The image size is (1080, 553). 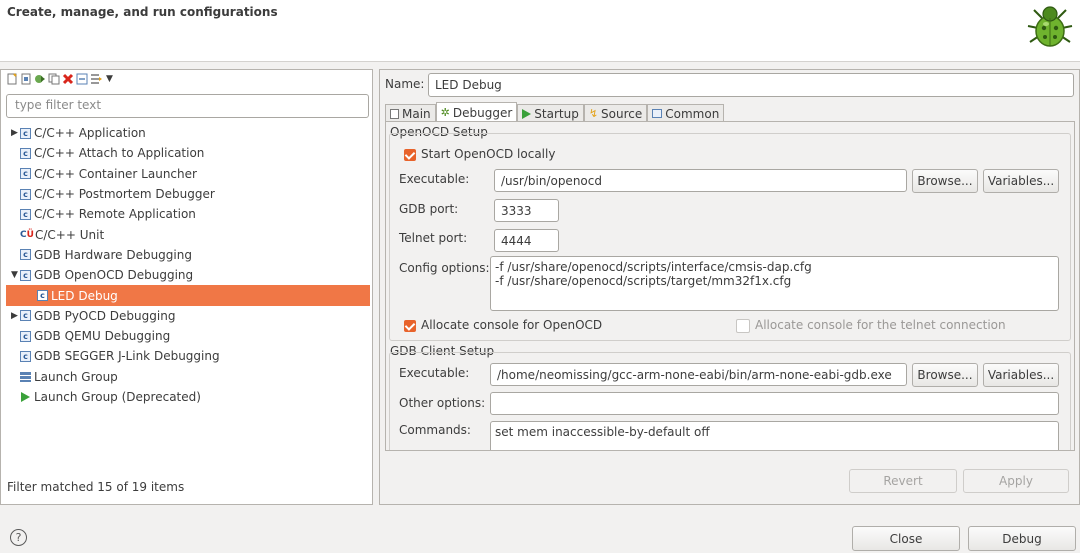 What do you see at coordinates (188, 295) in the screenshot?
I see `tree-item: c LED Debug` at bounding box center [188, 295].